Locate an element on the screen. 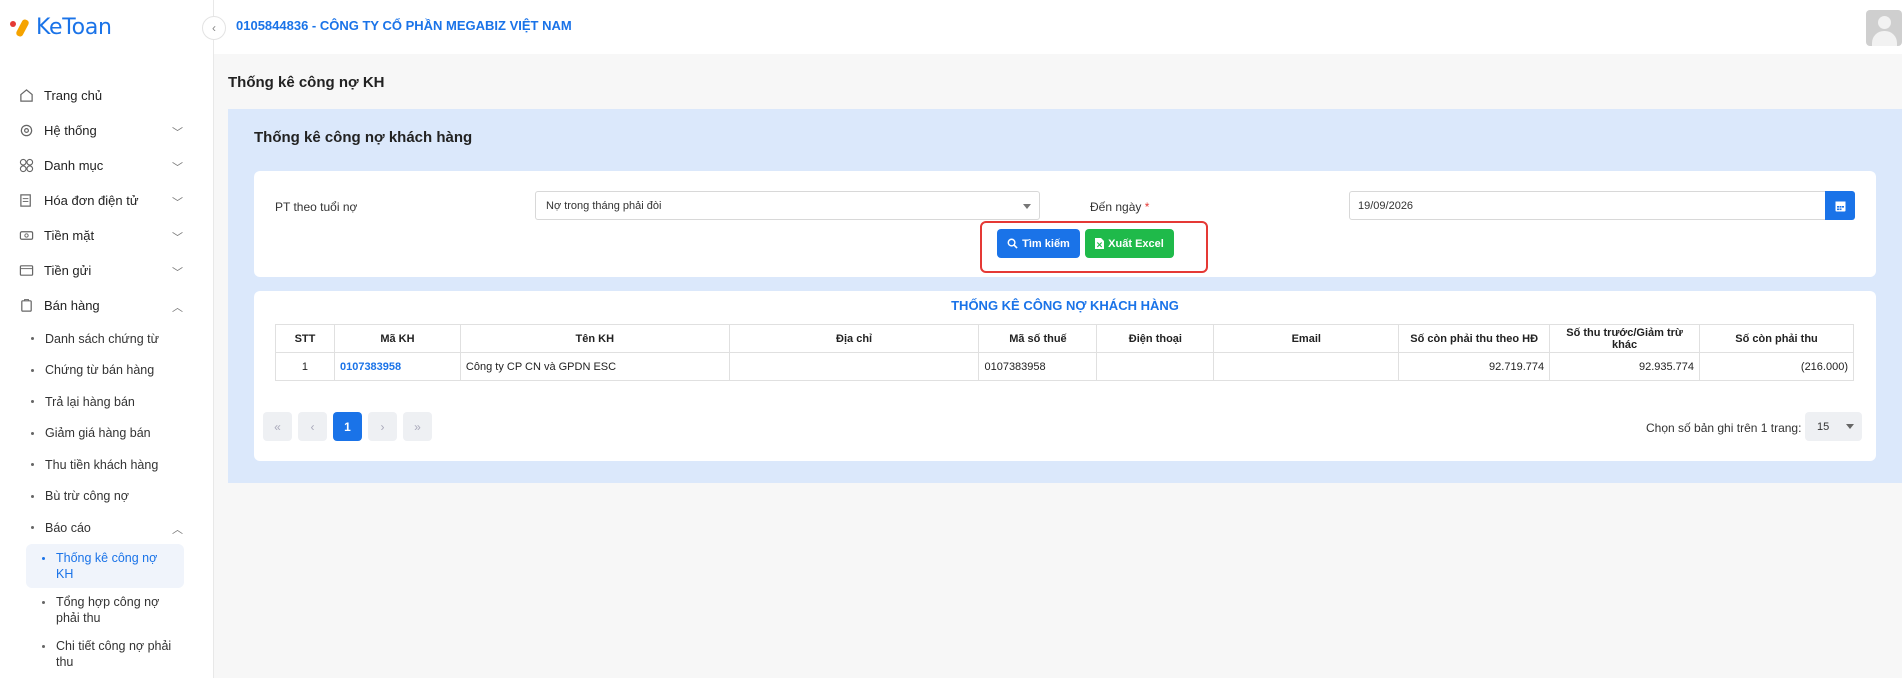 Image resolution: width=1902 pixels, height=678 pixels. sidebar-subitem-label: Danh sách chứng từ is located at coordinates (102, 338).